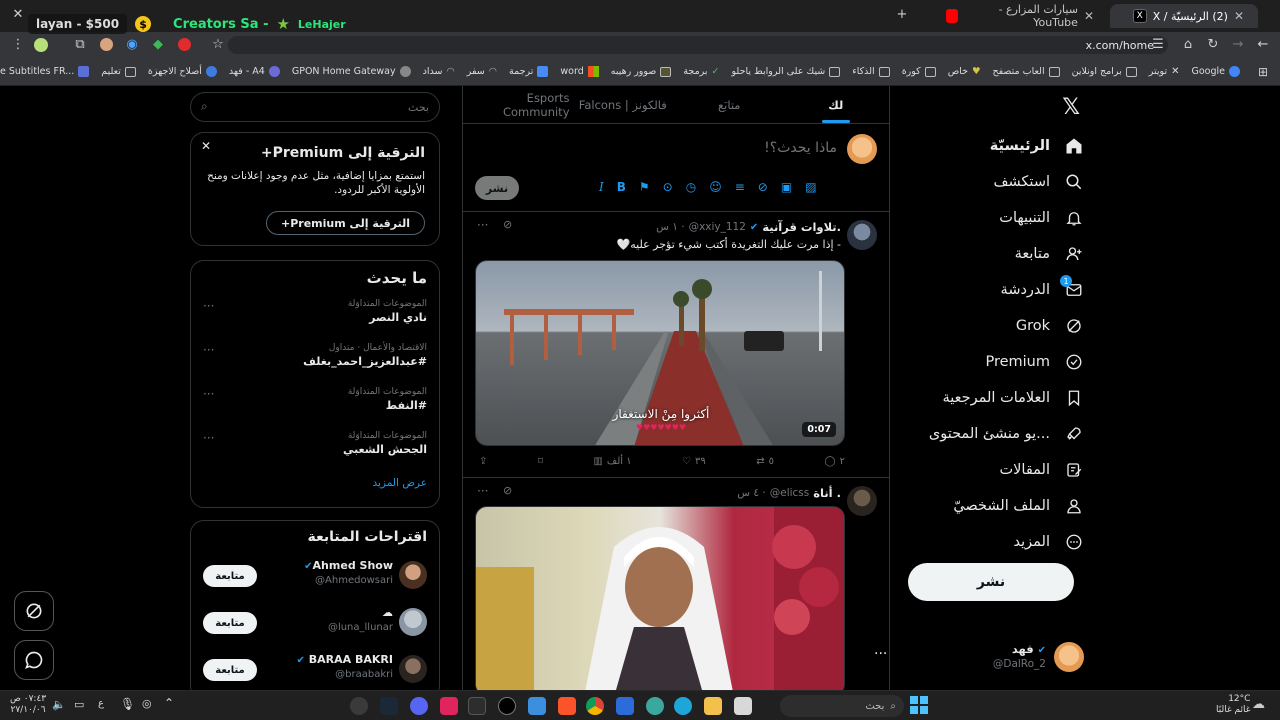 The height and width of the screenshot is (720, 1280). I want to click on italic-icon: I, so click(601, 187).